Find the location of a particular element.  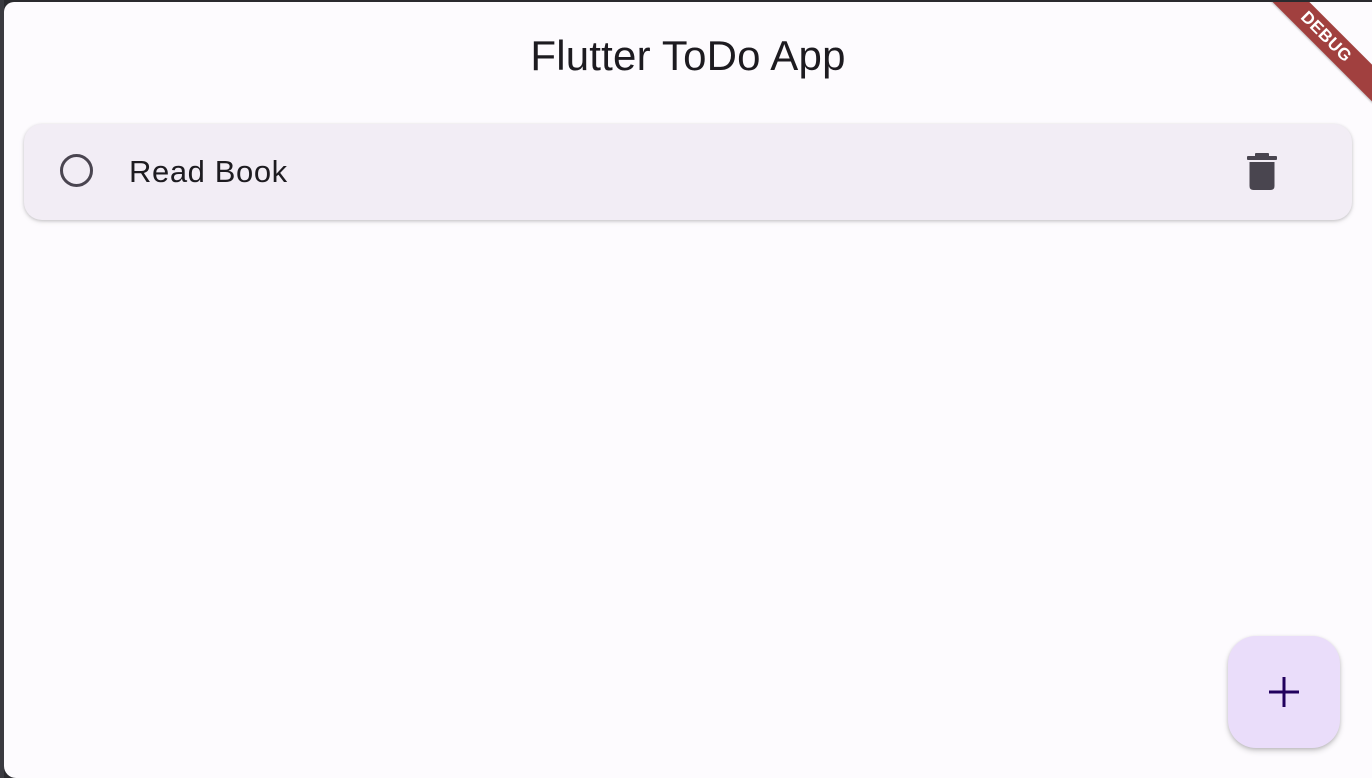

trash-icon is located at coordinates (1262, 171).